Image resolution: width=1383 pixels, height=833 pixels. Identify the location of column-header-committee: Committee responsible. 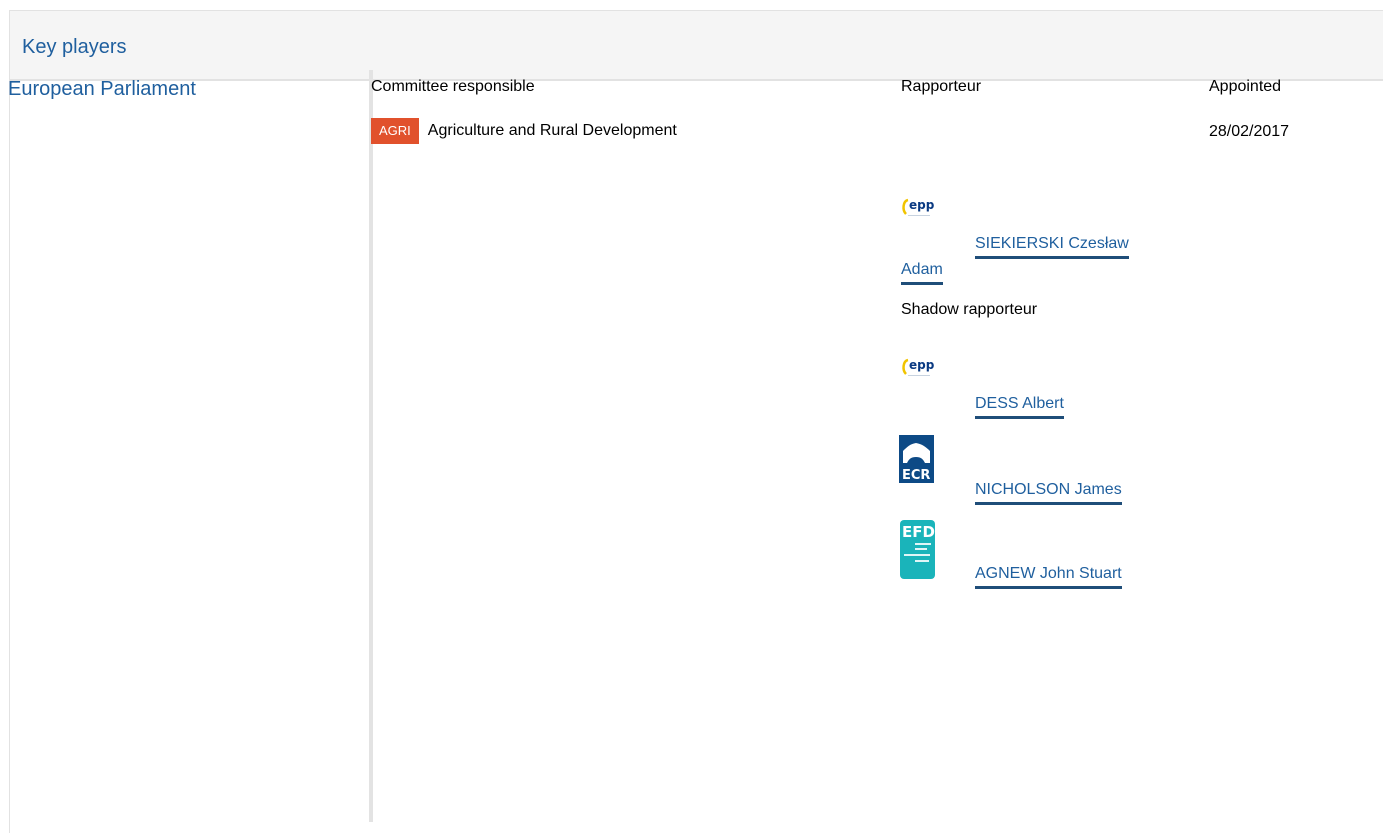
(453, 86).